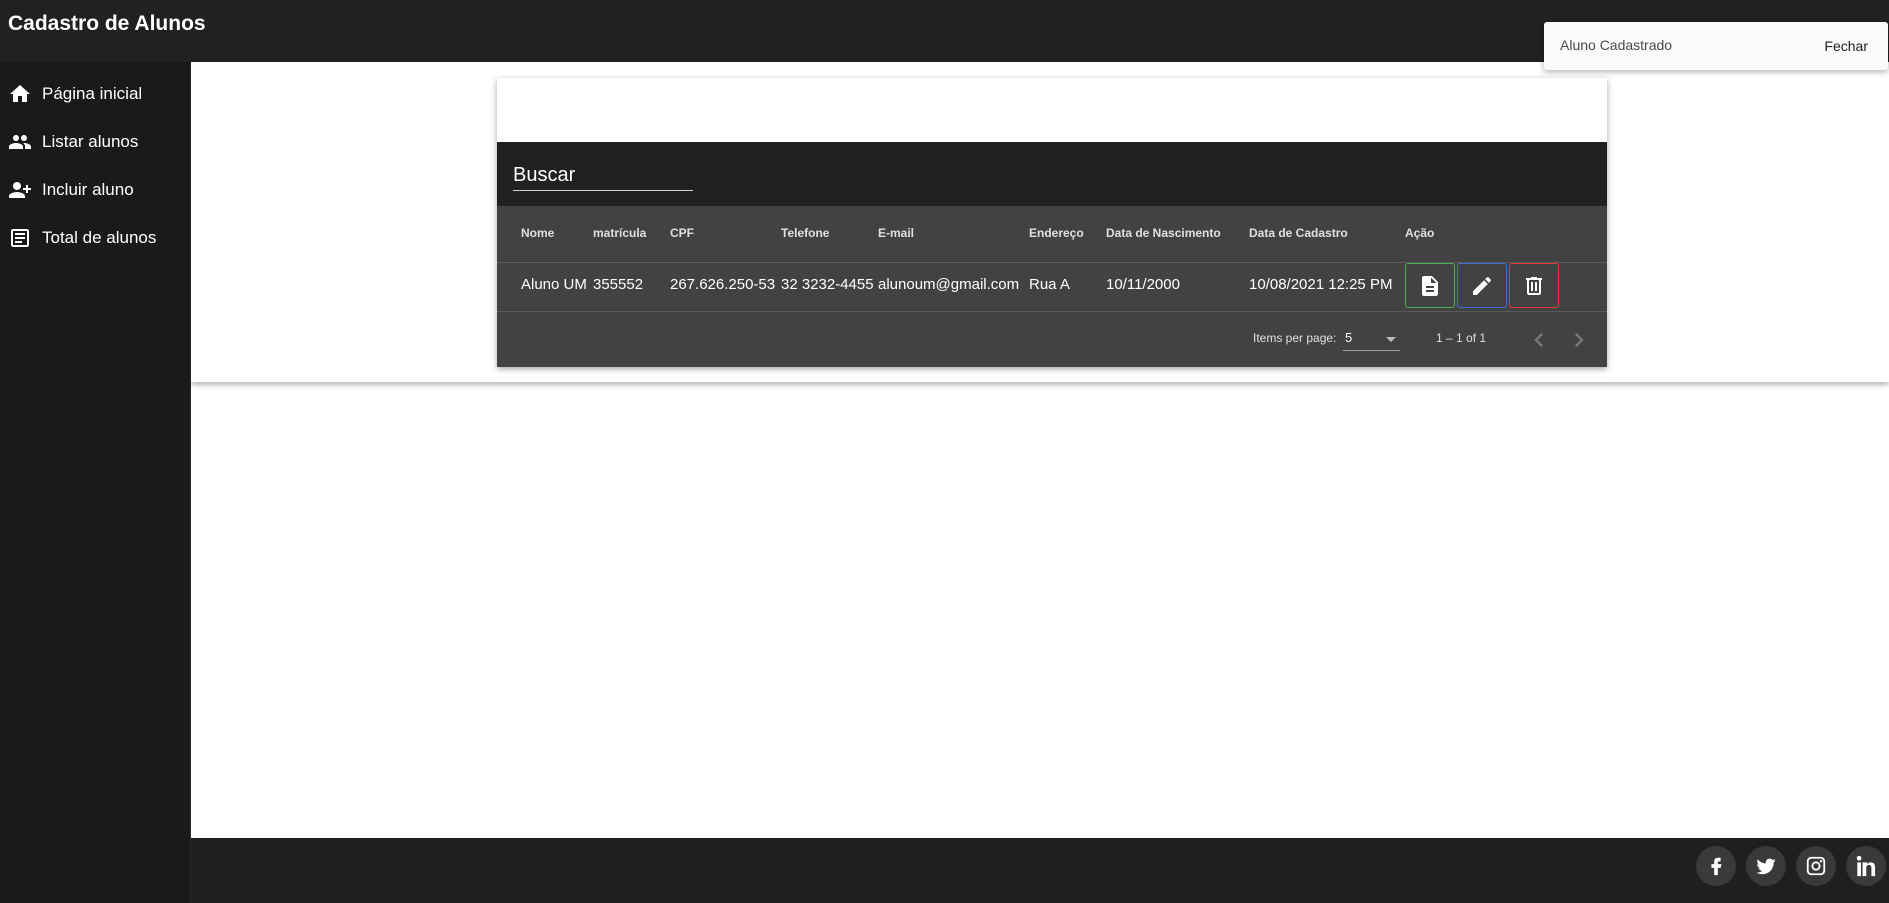 The image size is (1889, 903). Describe the element at coordinates (1616, 45) in the screenshot. I see `snackbar-message: Aluno Cadastrado` at that location.